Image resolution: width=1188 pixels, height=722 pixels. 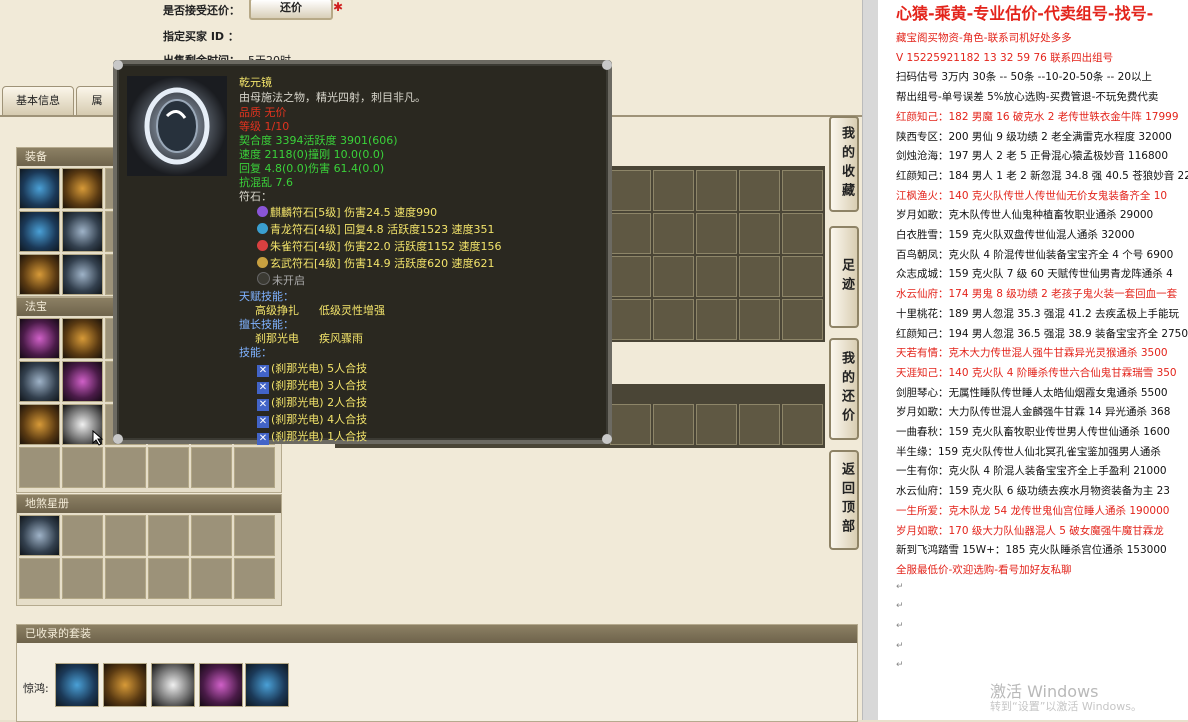 I want to click on doc-line: 帮出组号-单号误差 5%放心选购-买费管退-不玩免费代卖, so click(x=1027, y=97).